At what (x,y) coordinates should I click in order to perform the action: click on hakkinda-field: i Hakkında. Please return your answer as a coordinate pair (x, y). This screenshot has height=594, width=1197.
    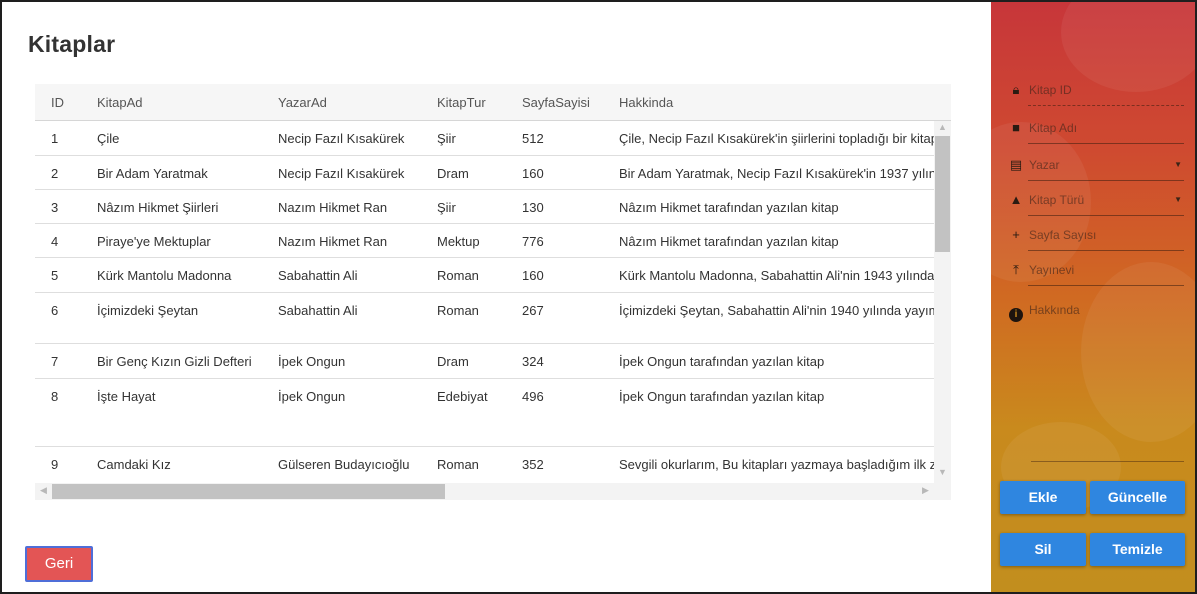
    Looking at the image, I should click on (1096, 311).